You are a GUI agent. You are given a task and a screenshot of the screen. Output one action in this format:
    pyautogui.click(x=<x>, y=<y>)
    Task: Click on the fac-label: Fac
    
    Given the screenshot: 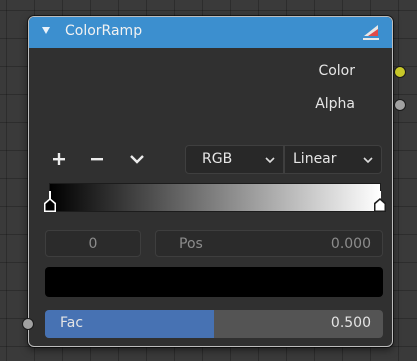 What is the action you would take?
    pyautogui.click(x=72, y=323)
    